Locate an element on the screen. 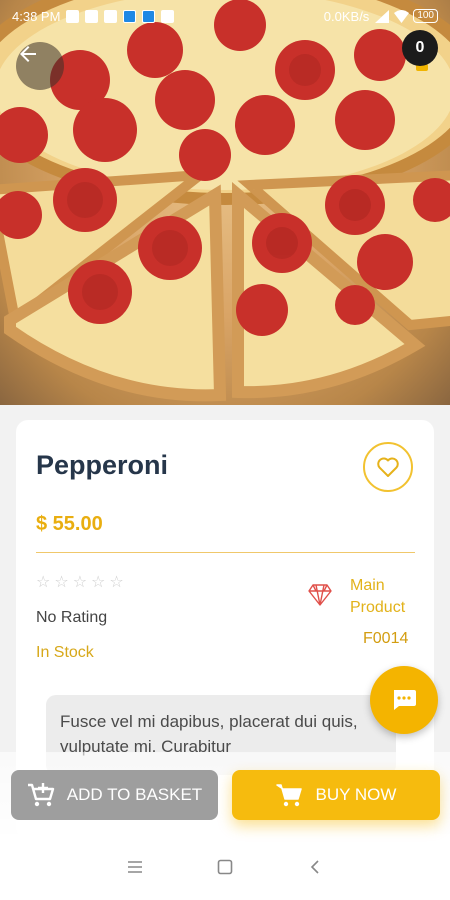 This screenshot has height=900, width=450. network-speed: 0.0KB/s is located at coordinates (346, 16).